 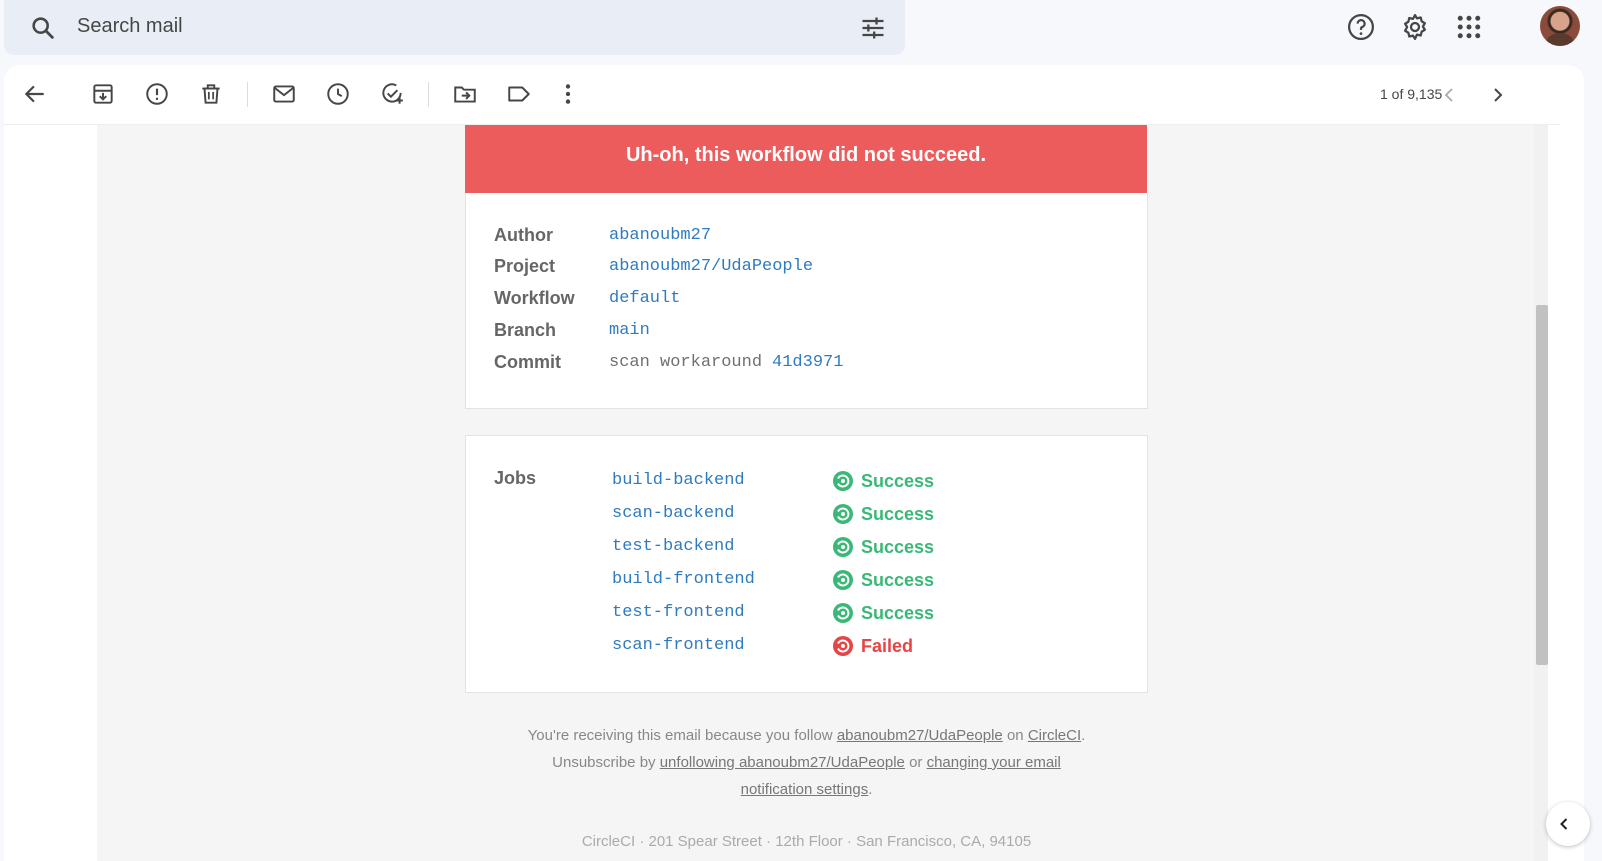 What do you see at coordinates (1469, 27) in the screenshot?
I see `apps-grid-icon` at bounding box center [1469, 27].